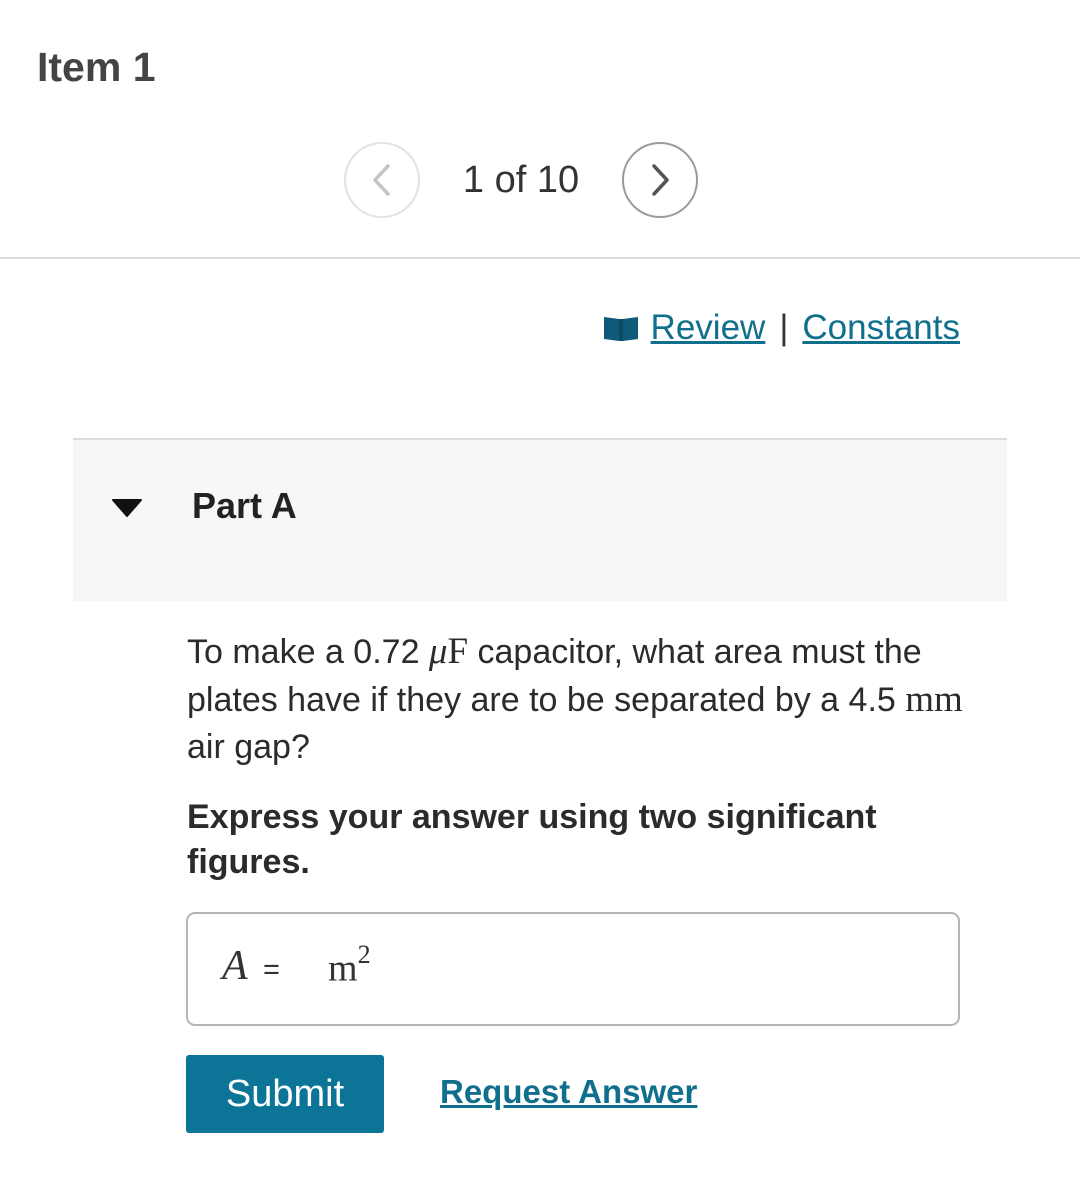 This screenshot has width=1080, height=1203. I want to click on answer-unit: m2, so click(349, 965).